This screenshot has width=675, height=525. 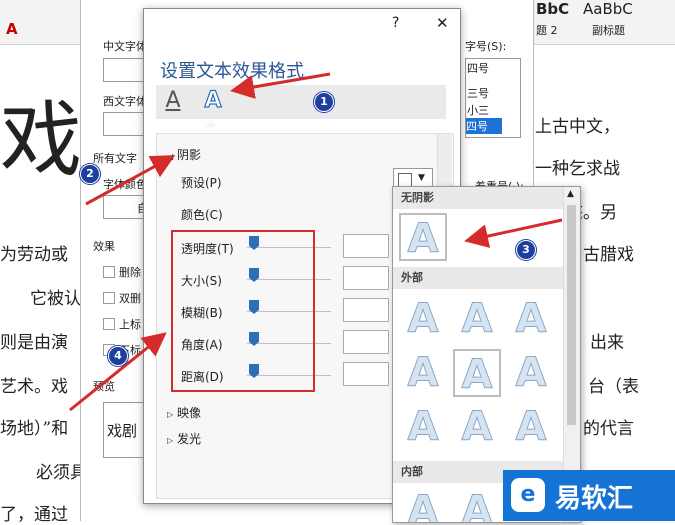 I want to click on step-badge-4: 4, so click(x=118, y=356).